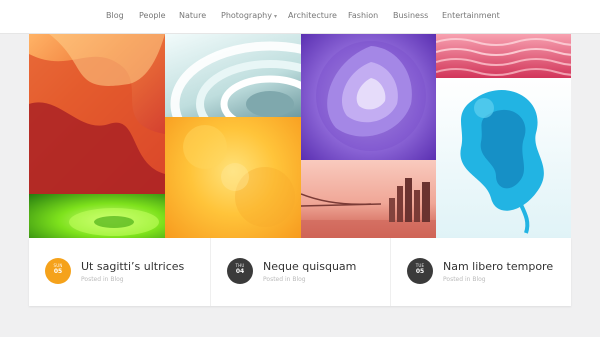 The width and height of the screenshot is (600, 337). What do you see at coordinates (471, 15) in the screenshot?
I see `nav-item-entertainment: Entertainment` at bounding box center [471, 15].